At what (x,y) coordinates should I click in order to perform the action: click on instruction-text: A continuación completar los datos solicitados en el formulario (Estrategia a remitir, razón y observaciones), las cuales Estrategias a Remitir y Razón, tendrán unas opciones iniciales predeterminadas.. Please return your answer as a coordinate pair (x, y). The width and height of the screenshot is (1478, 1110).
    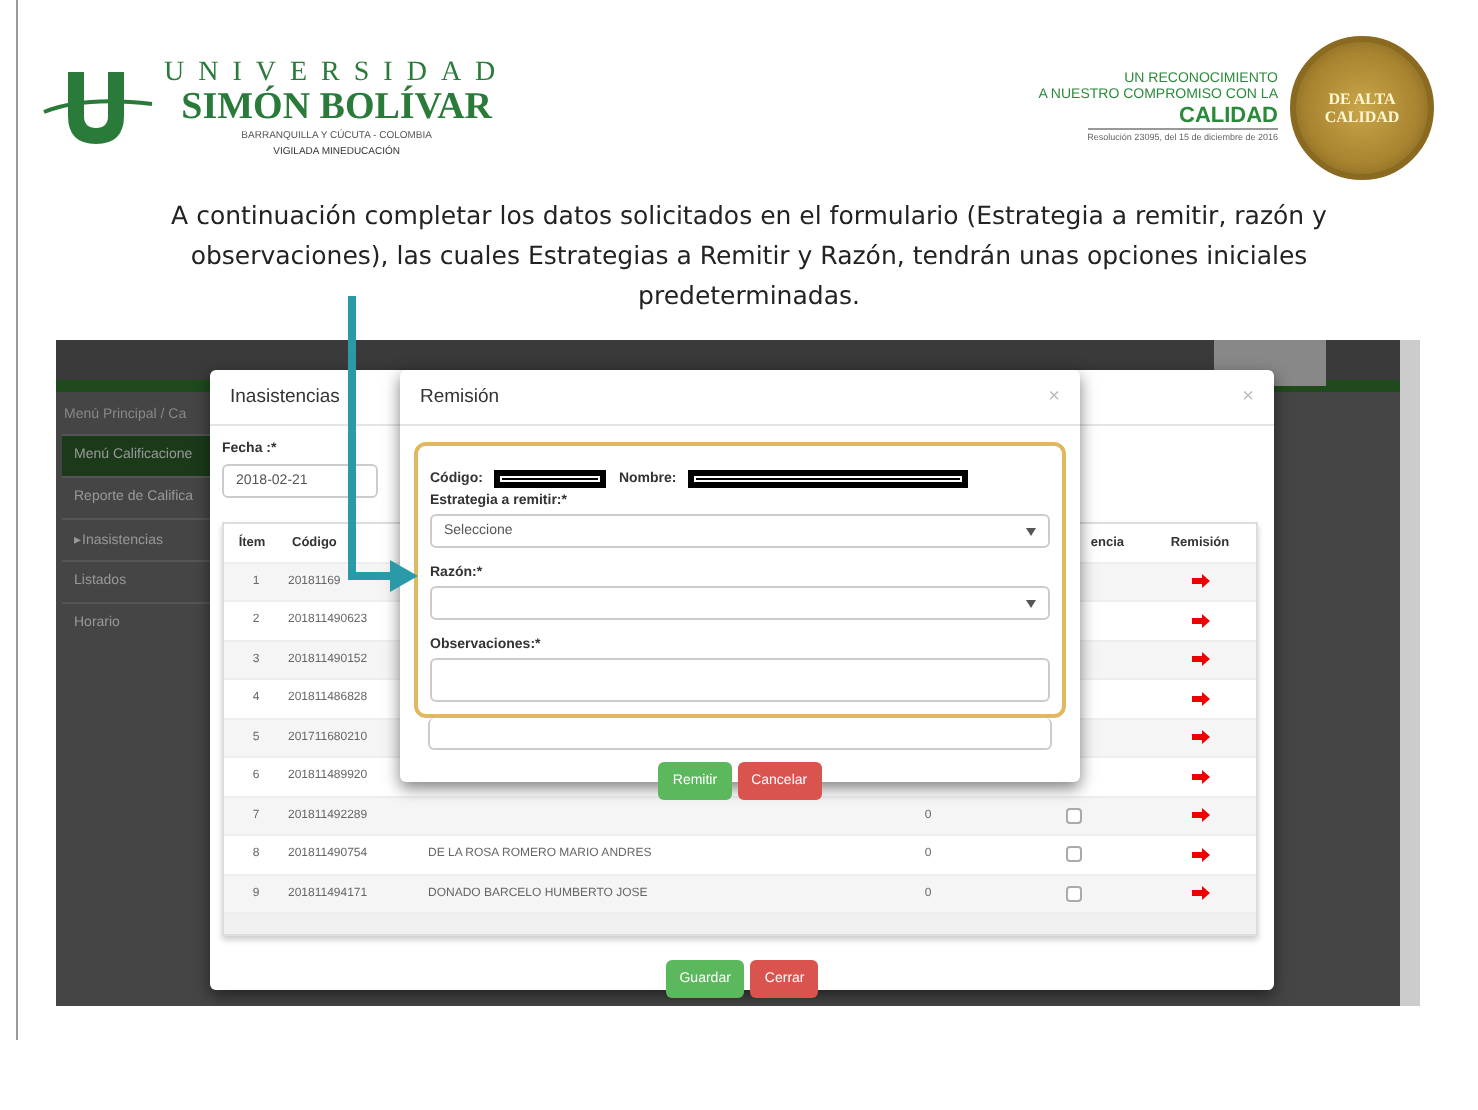
    Looking at the image, I should click on (749, 256).